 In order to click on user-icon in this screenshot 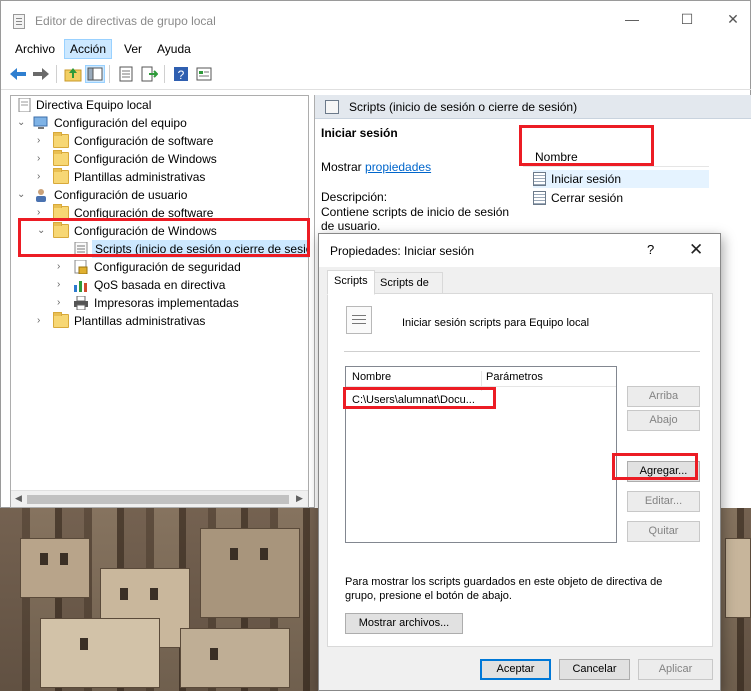, I will do `click(41, 195)`.